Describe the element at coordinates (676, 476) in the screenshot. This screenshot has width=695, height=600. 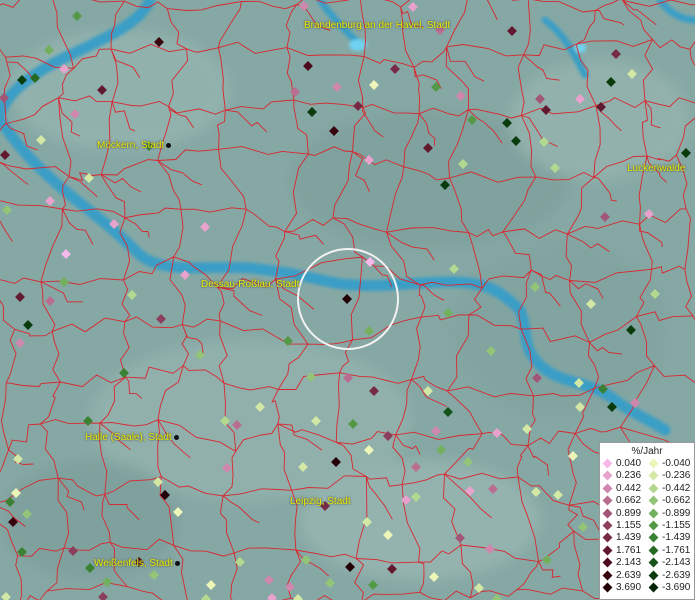
I see `legend-label-negative: -0.236` at that location.